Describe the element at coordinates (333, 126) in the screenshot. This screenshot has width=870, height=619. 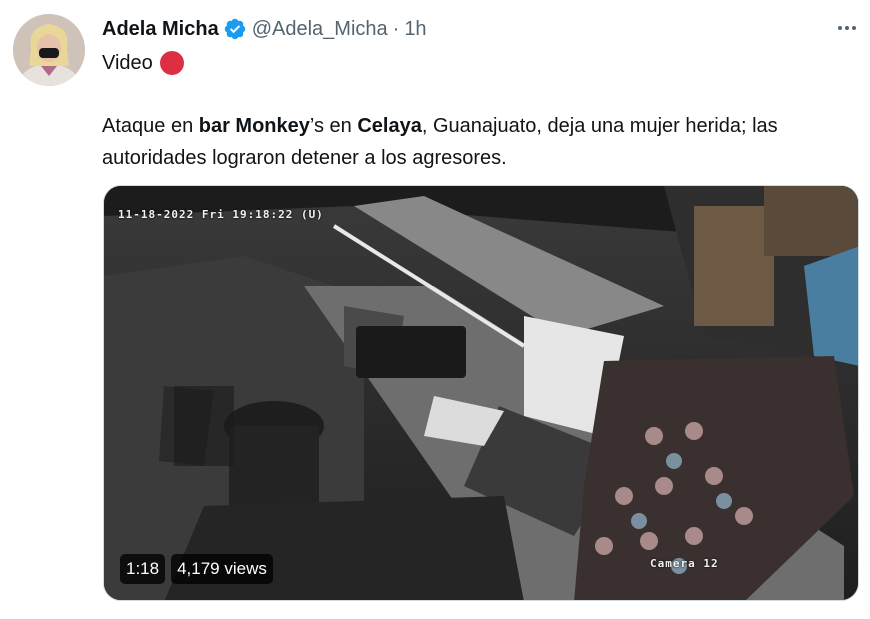
I see `tweet-text-segment: ’s en` at that location.